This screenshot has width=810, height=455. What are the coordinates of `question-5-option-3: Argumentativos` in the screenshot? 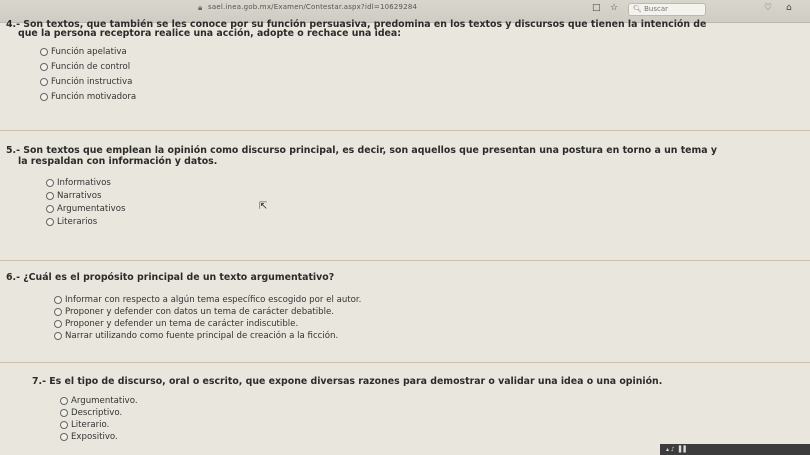 It's located at (85, 209).